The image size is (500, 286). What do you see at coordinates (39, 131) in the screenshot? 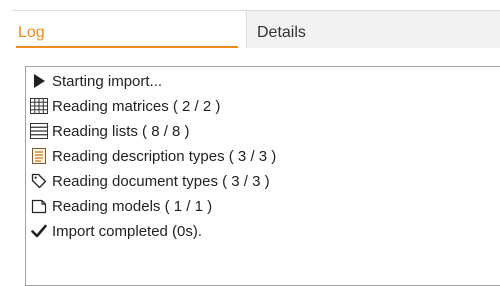
I see `list-icon` at bounding box center [39, 131].